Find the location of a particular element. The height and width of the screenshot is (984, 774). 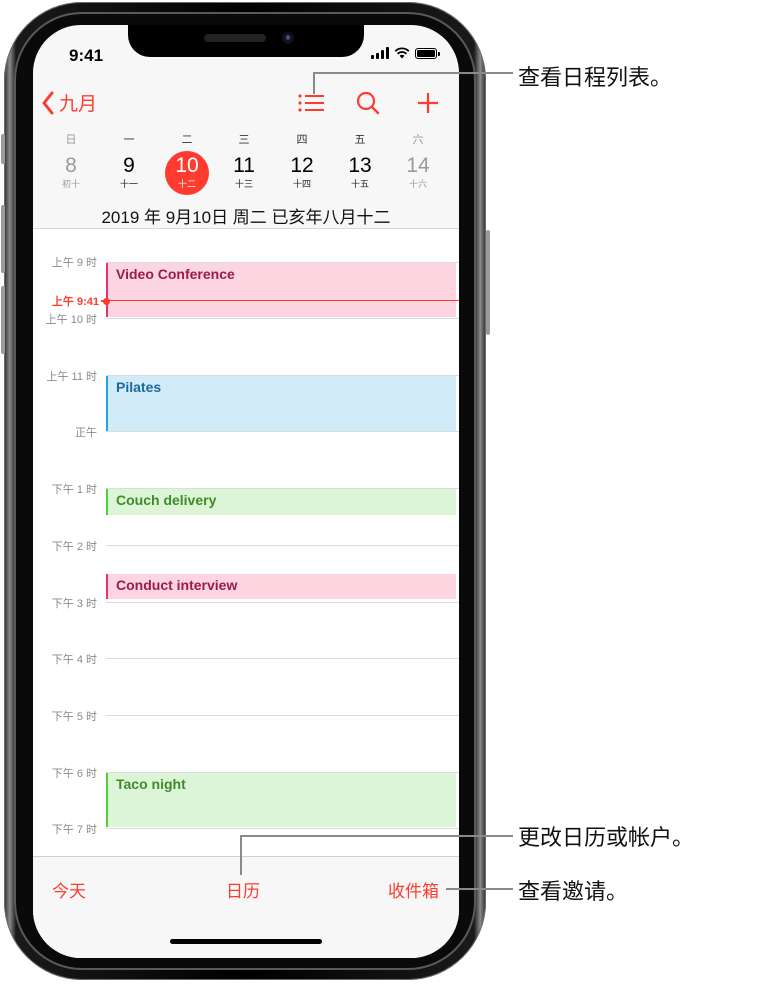

status-icons is located at coordinates (405, 53).